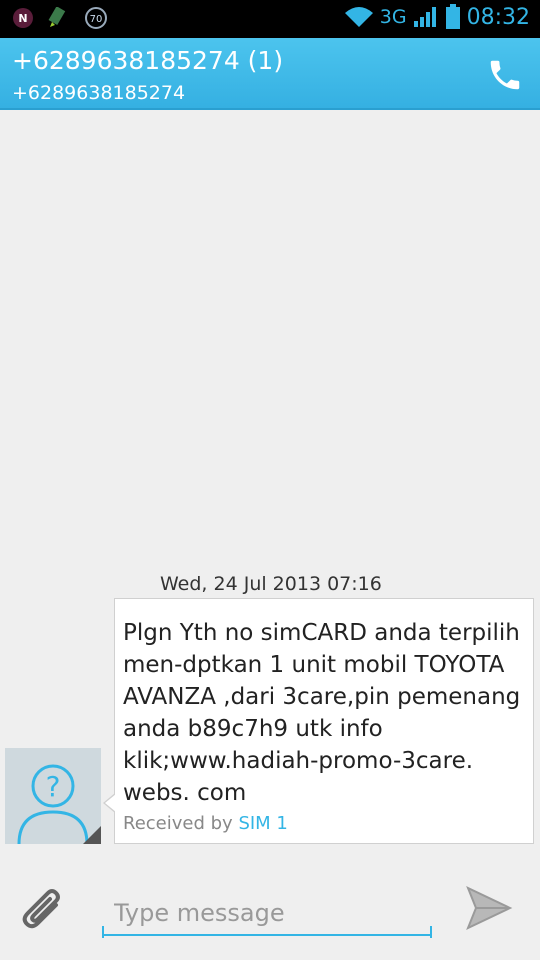  I want to click on message-timestamp: Wed, 24 Jul 2013 07:16, so click(271, 584).